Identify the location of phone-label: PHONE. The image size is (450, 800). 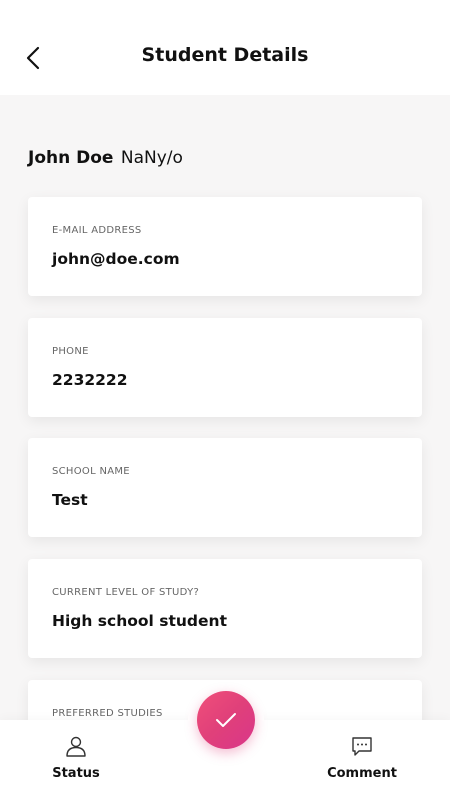
(70, 351).